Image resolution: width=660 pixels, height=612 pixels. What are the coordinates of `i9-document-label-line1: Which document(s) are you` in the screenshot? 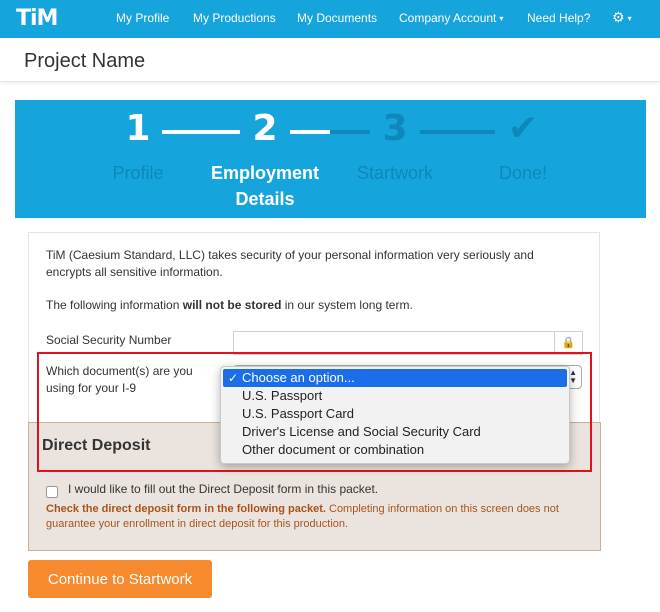 It's located at (119, 371).